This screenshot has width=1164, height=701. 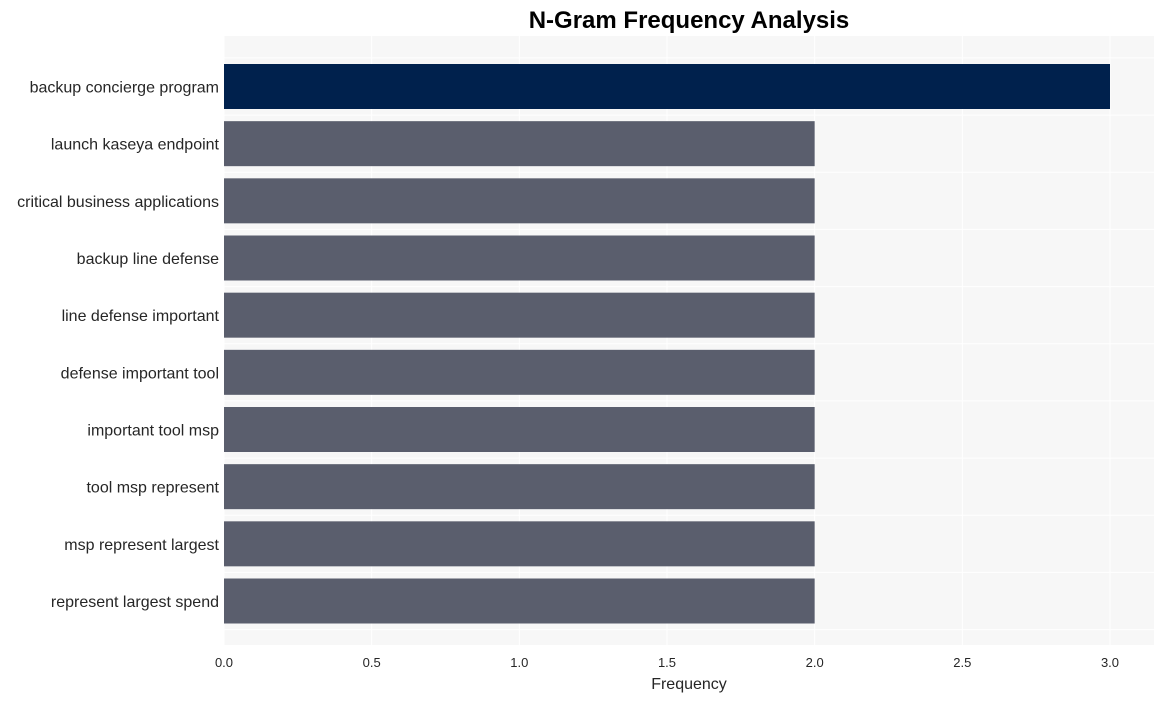 I want to click on x-tick-label: 2.5, so click(x=962, y=662).